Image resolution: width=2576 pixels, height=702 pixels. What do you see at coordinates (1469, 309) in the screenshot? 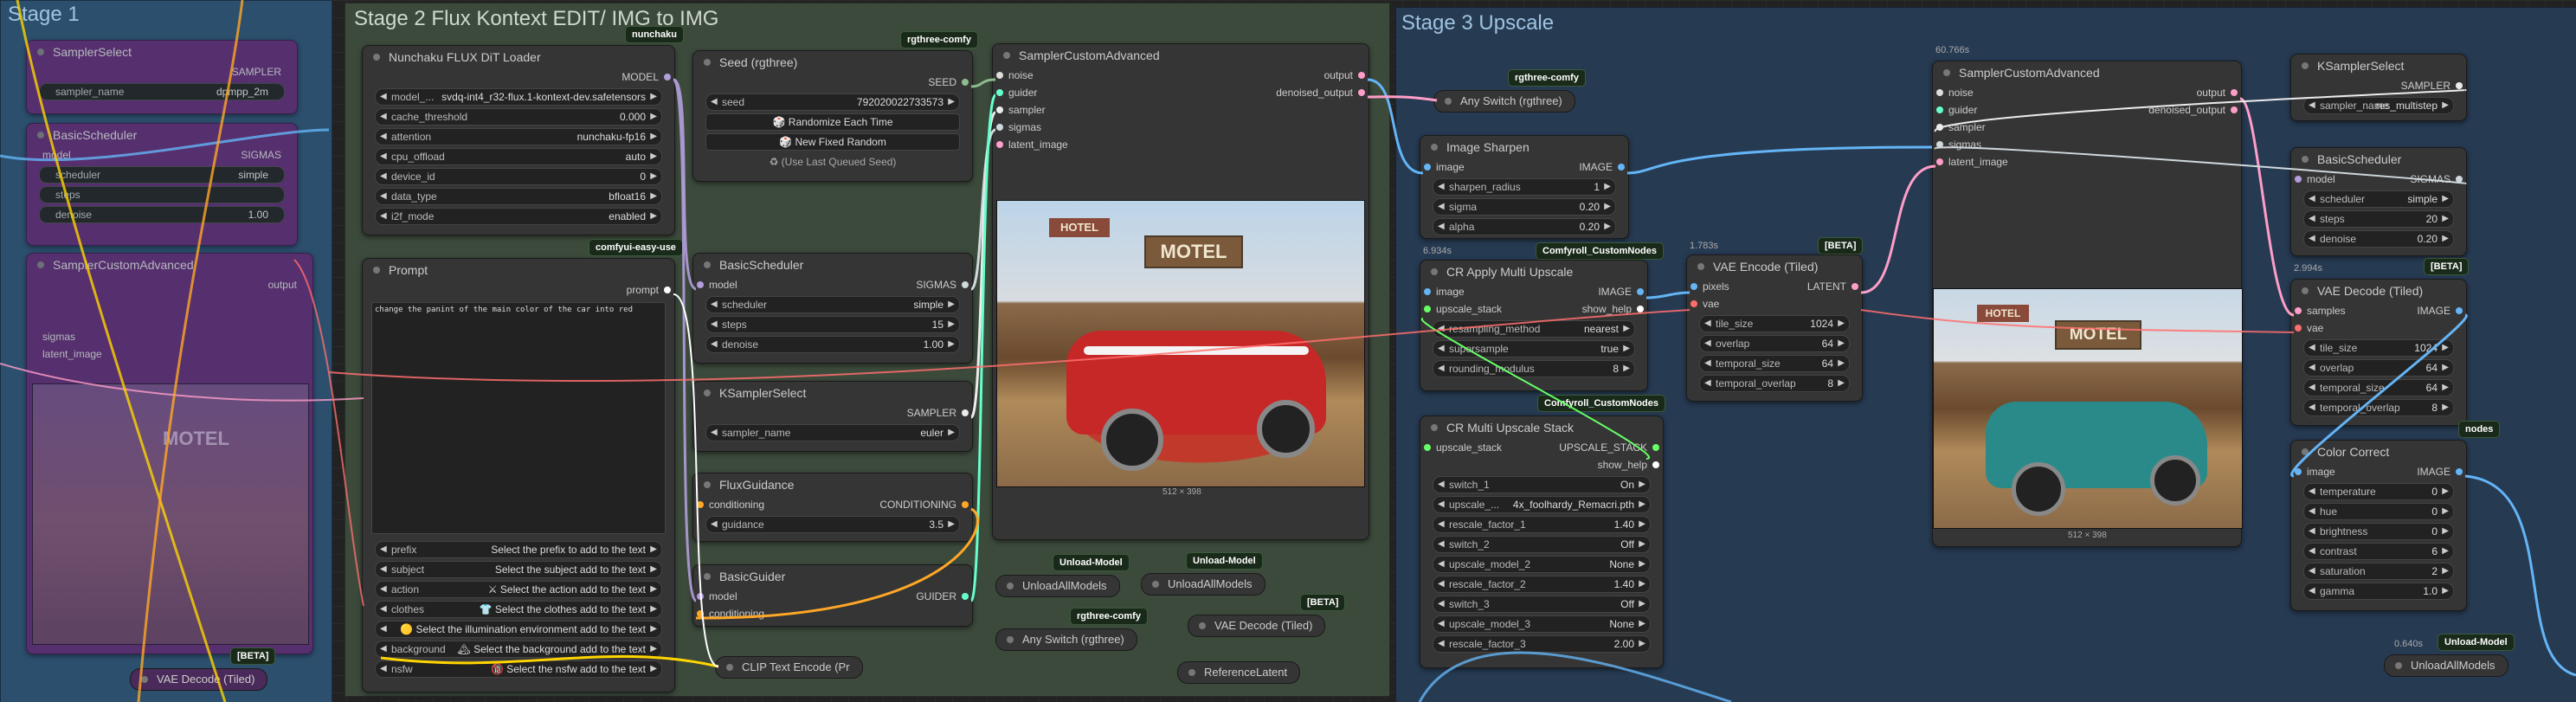
I see `upscale-stack-input: upscale_stack` at bounding box center [1469, 309].